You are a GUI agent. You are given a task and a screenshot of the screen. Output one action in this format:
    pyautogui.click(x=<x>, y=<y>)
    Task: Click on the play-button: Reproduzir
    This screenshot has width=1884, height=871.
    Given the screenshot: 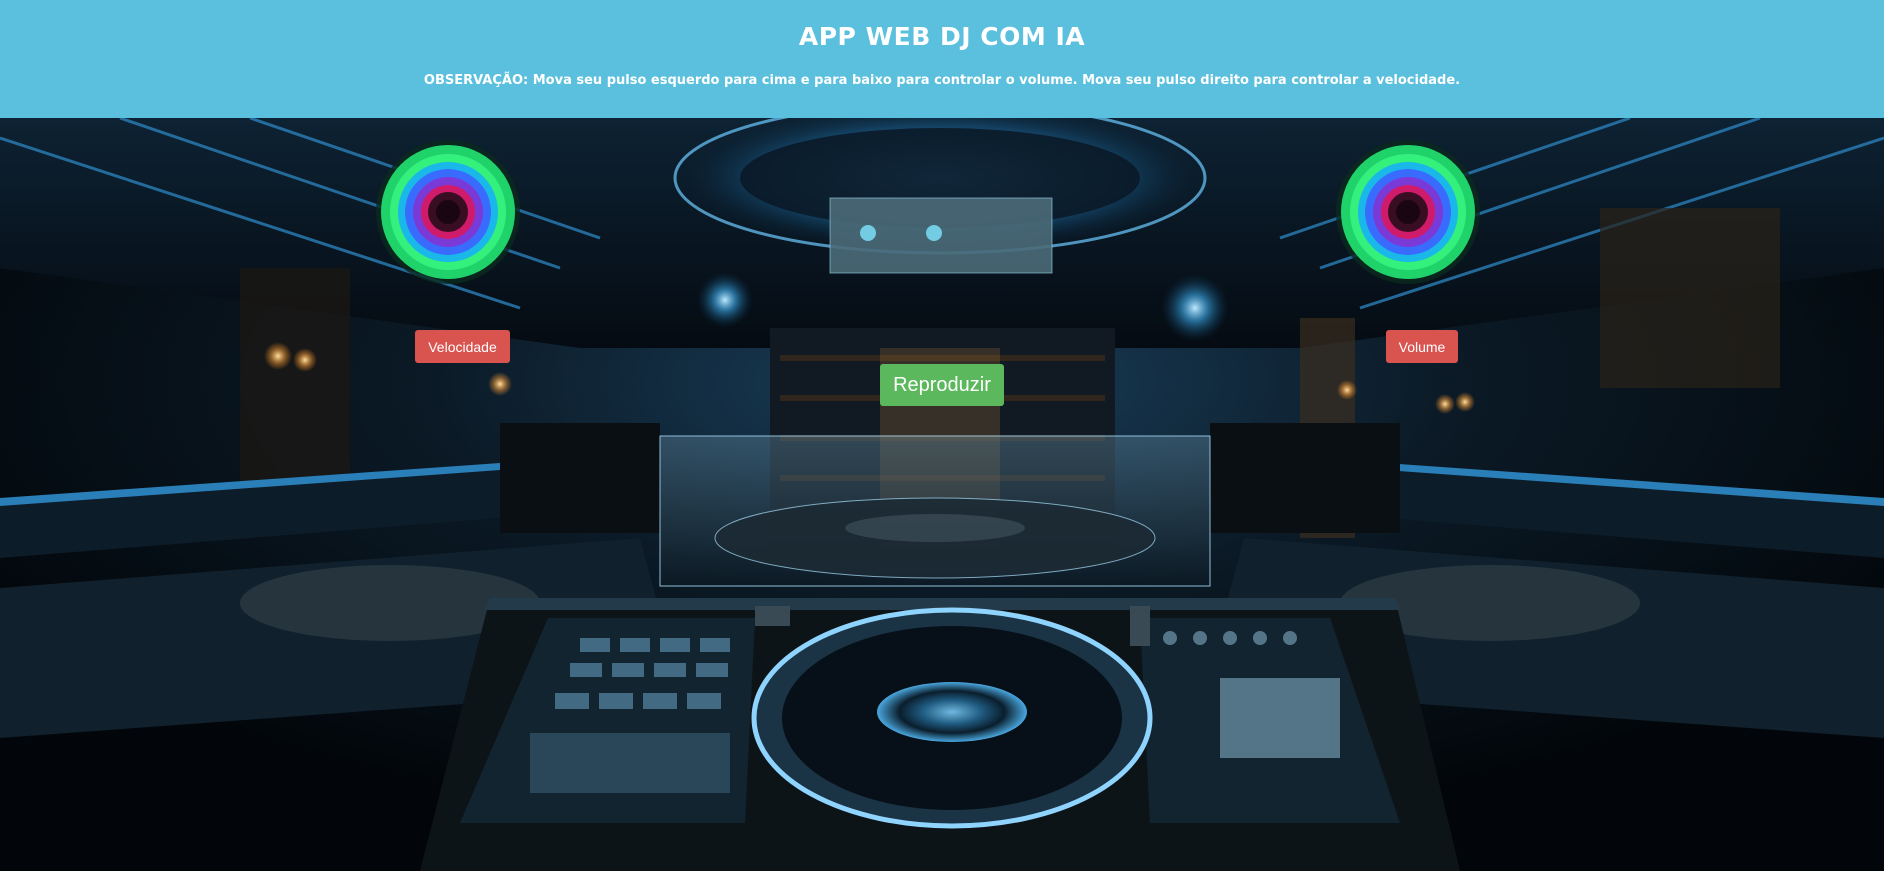 What is the action you would take?
    pyautogui.click(x=942, y=385)
    